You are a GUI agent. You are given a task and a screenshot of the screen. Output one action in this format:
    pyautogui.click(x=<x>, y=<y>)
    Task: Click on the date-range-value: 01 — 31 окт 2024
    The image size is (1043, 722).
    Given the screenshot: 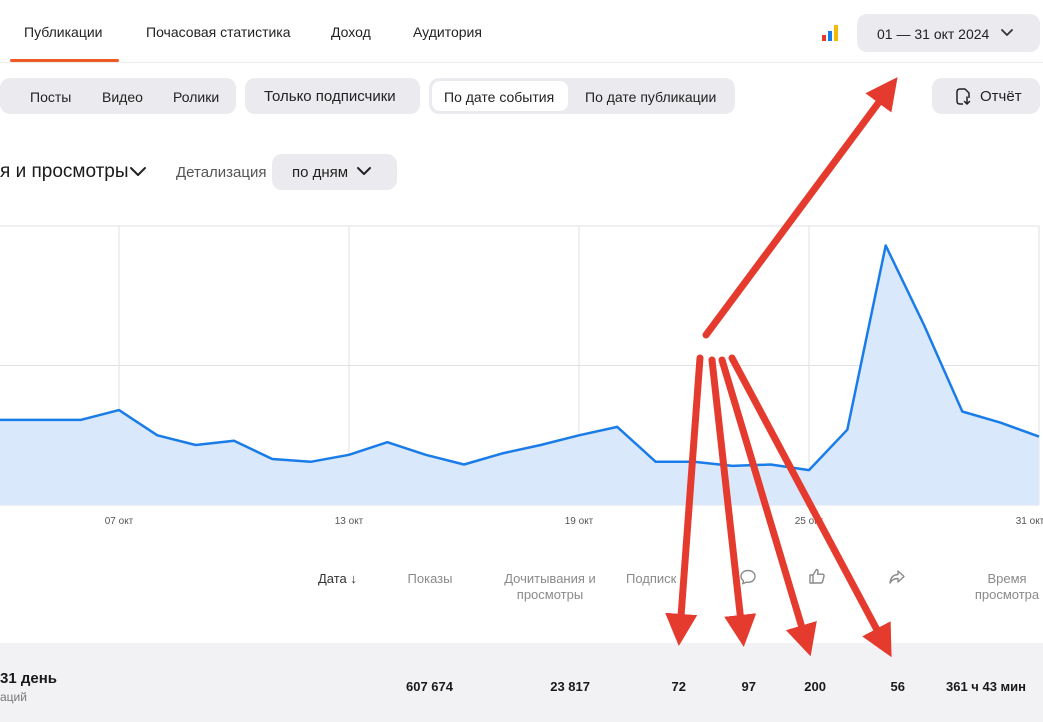 What is the action you would take?
    pyautogui.click(x=933, y=34)
    